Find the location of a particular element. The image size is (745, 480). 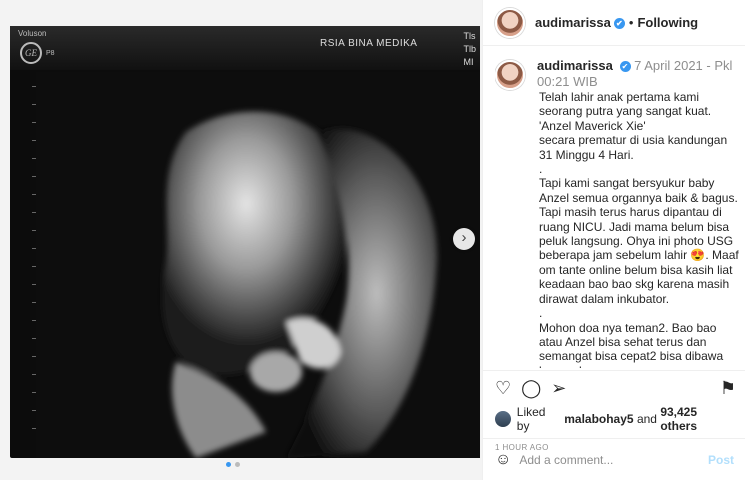

share-icon: ➢ is located at coordinates (558, 388).